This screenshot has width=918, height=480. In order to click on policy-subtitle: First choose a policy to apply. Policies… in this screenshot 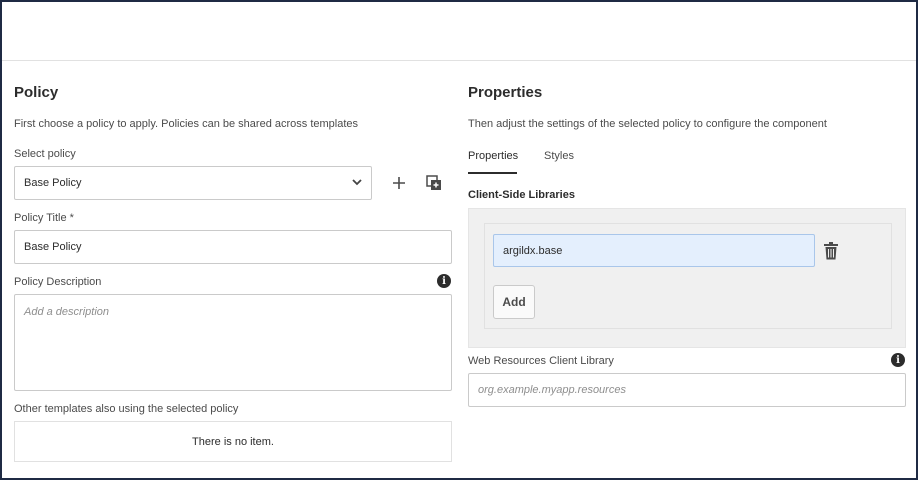, I will do `click(186, 124)`.